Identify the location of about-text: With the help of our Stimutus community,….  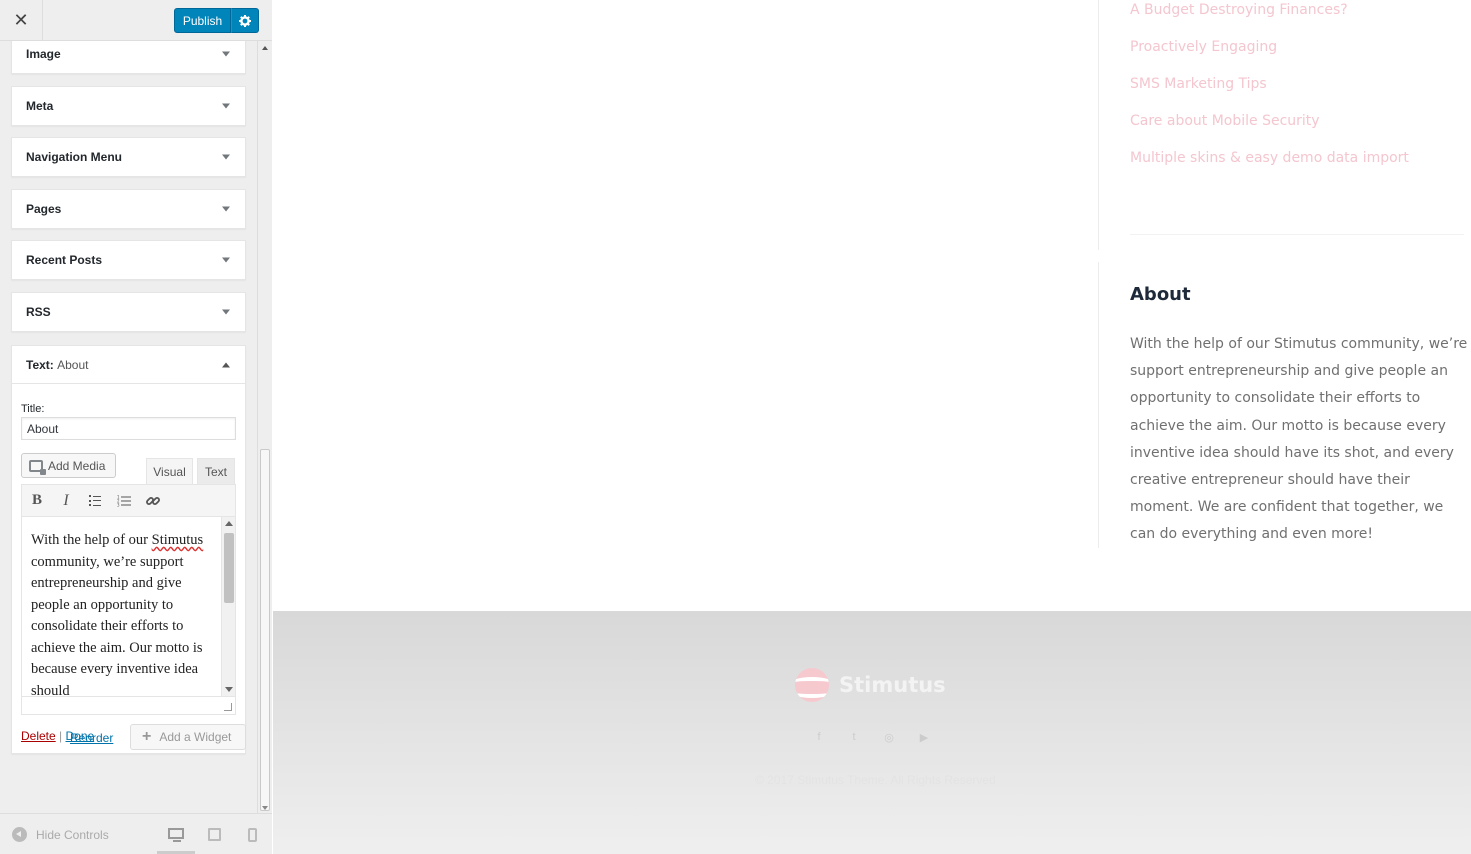
(1299, 439).